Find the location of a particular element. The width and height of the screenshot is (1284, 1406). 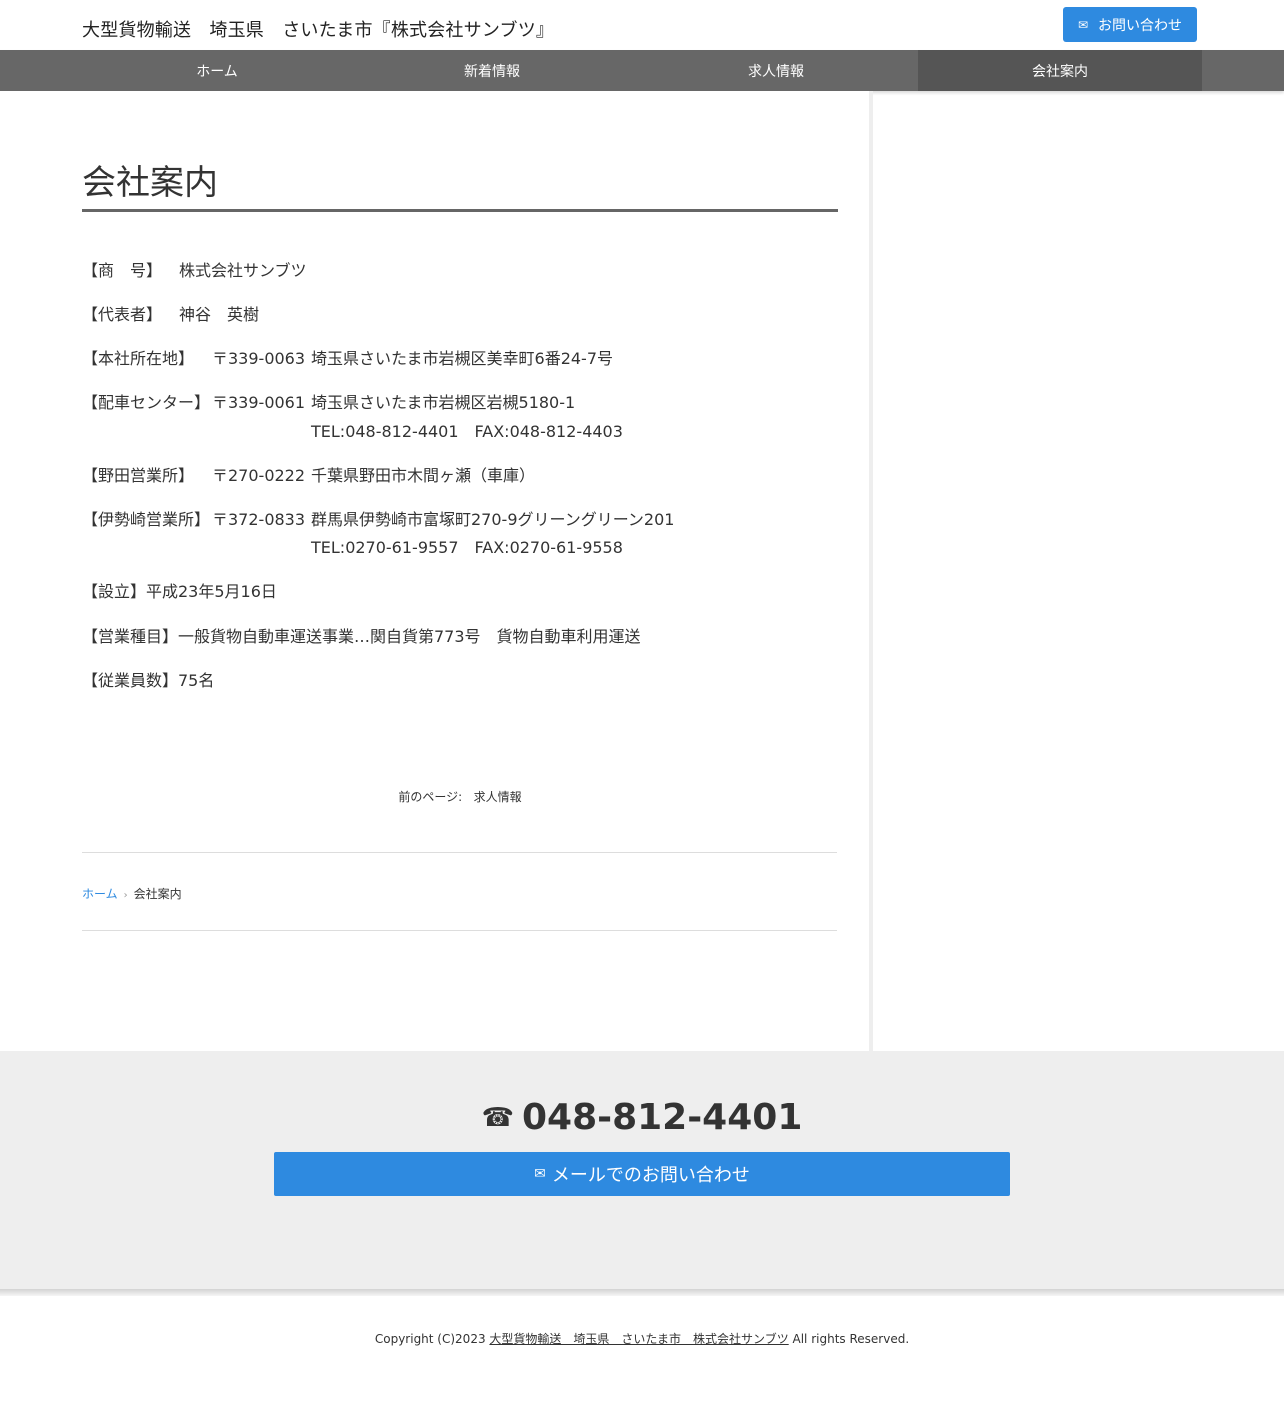

info-isesaki-address: 群馬県伊勢崎市富塚町270-9グリーングリーン201 is located at coordinates (493, 519).